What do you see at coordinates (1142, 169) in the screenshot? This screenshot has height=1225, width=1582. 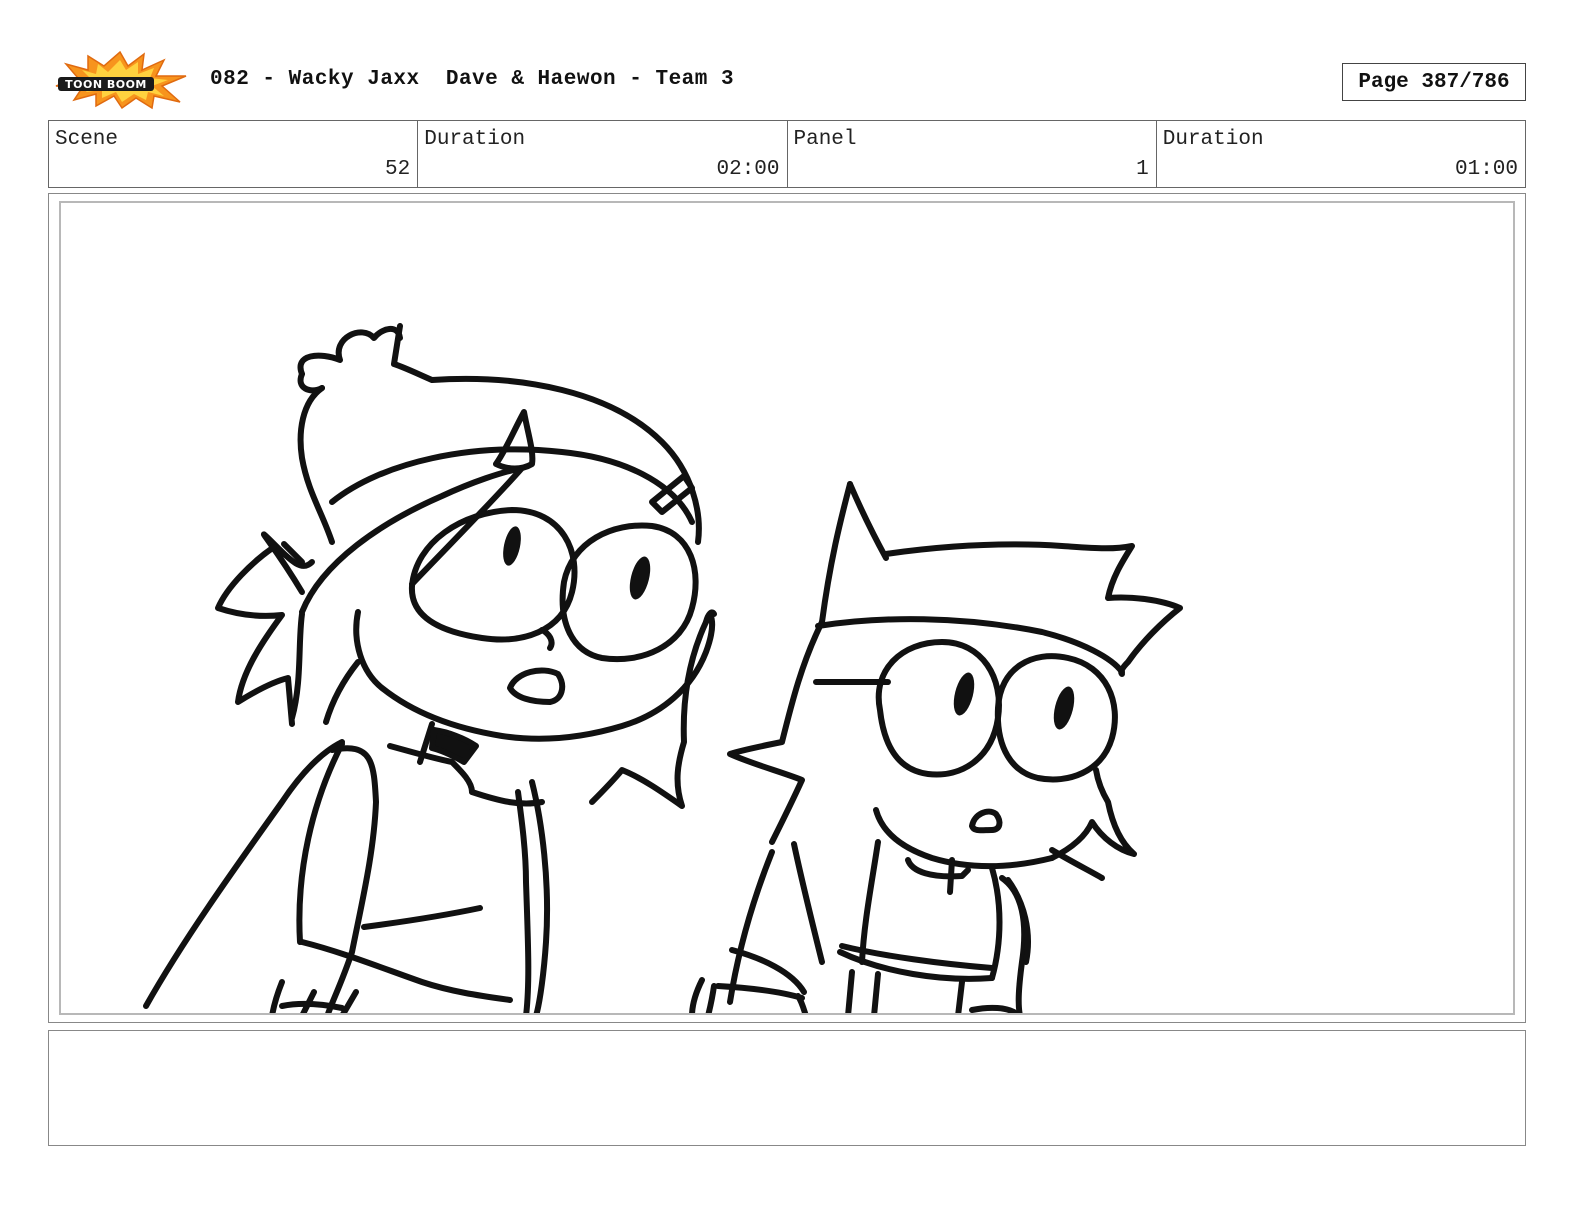 I see `panel-value: 1` at bounding box center [1142, 169].